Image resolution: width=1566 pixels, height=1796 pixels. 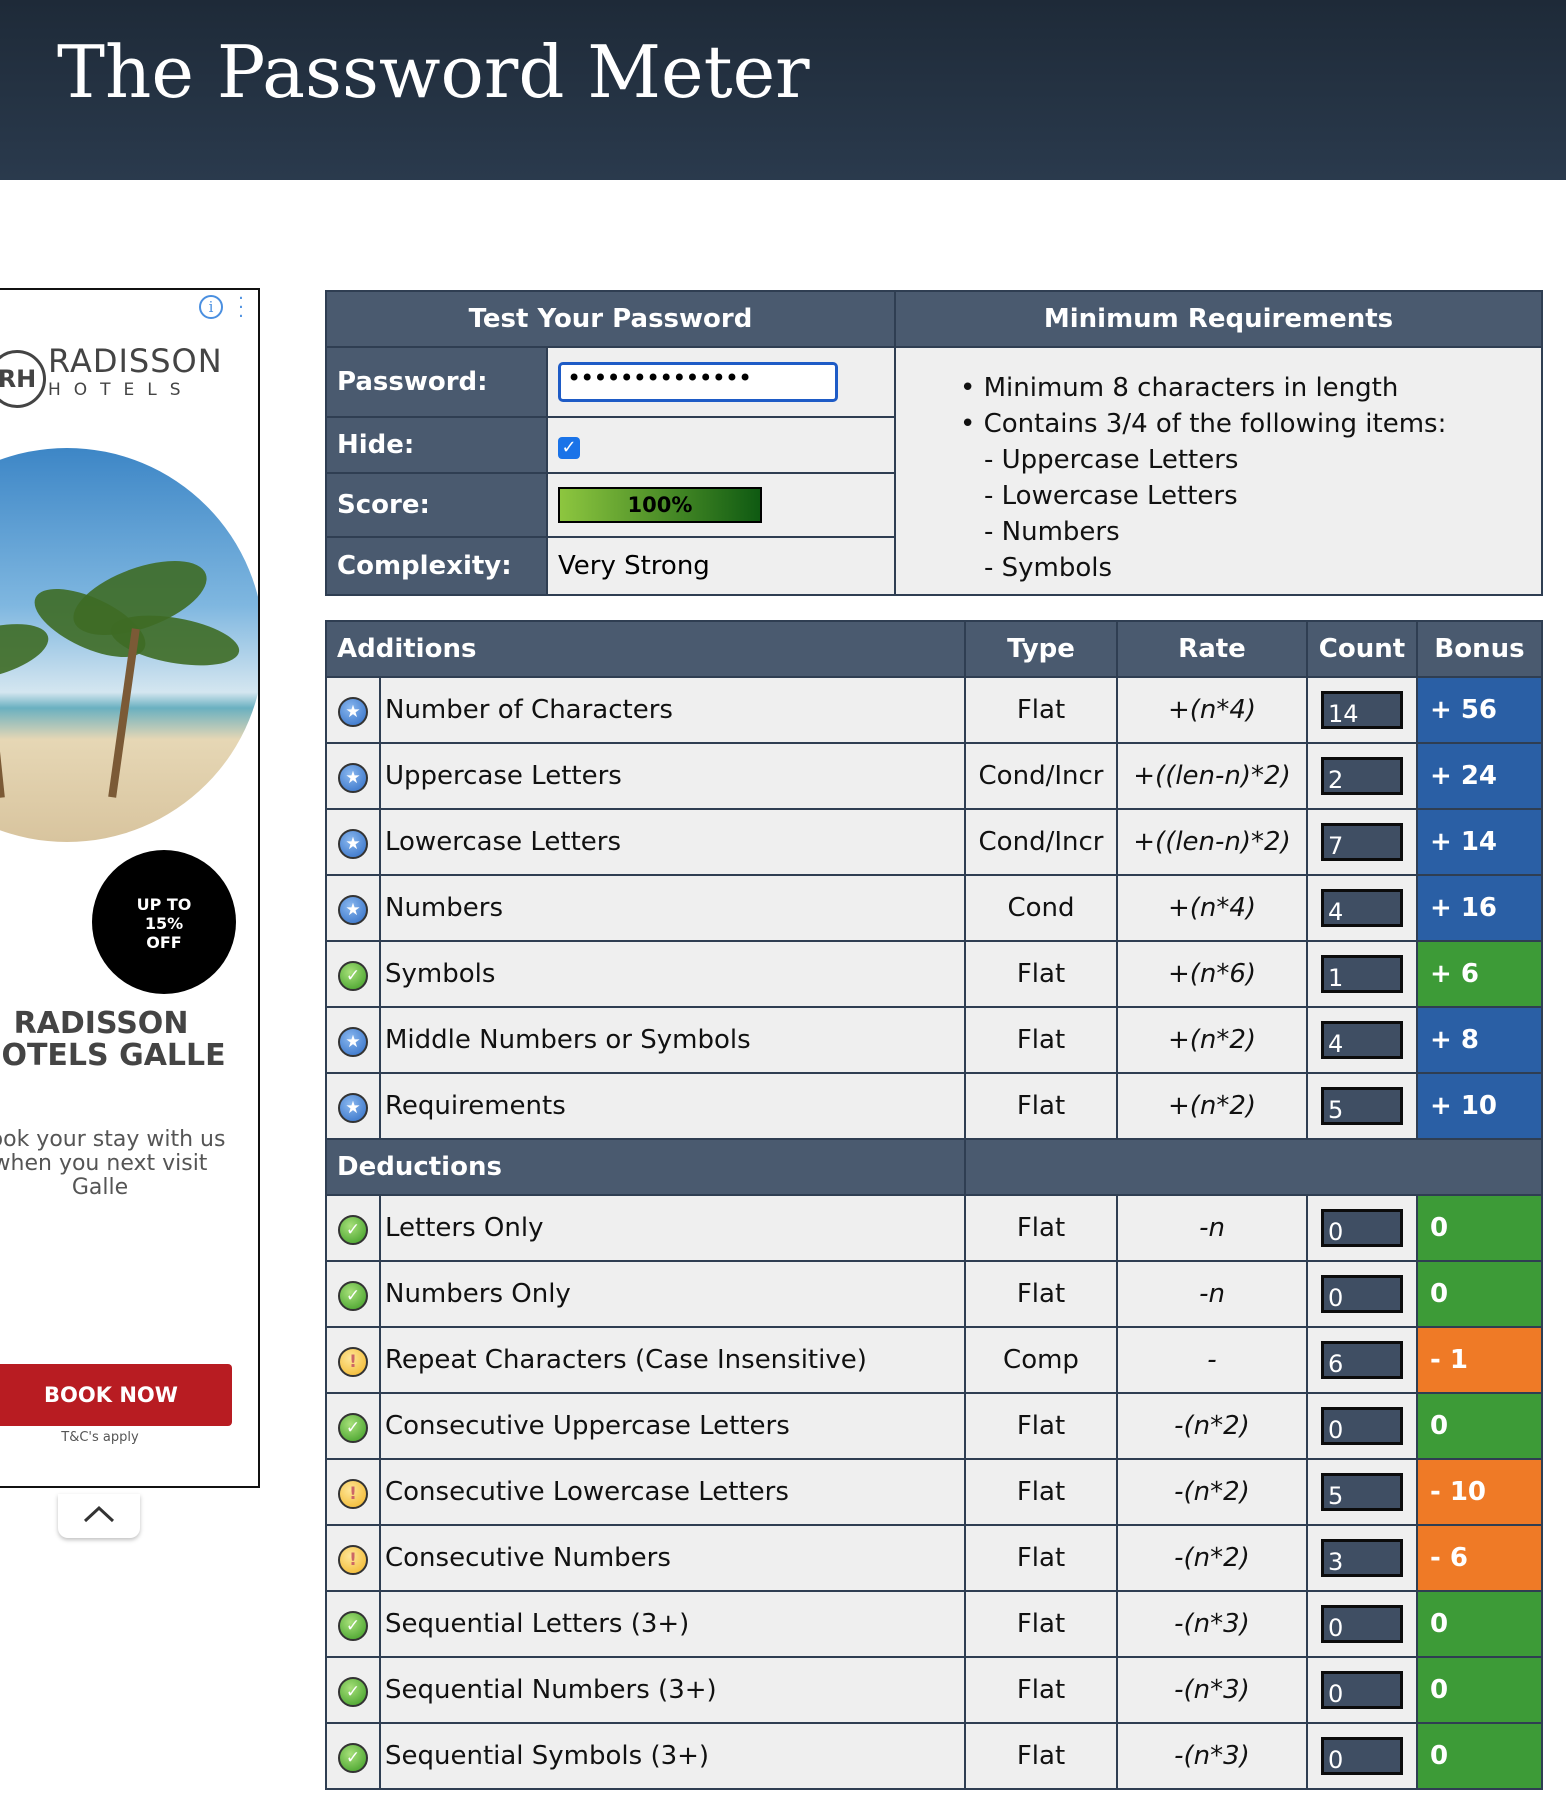 What do you see at coordinates (1362, 1492) in the screenshot?
I see `row-count: 5` at bounding box center [1362, 1492].